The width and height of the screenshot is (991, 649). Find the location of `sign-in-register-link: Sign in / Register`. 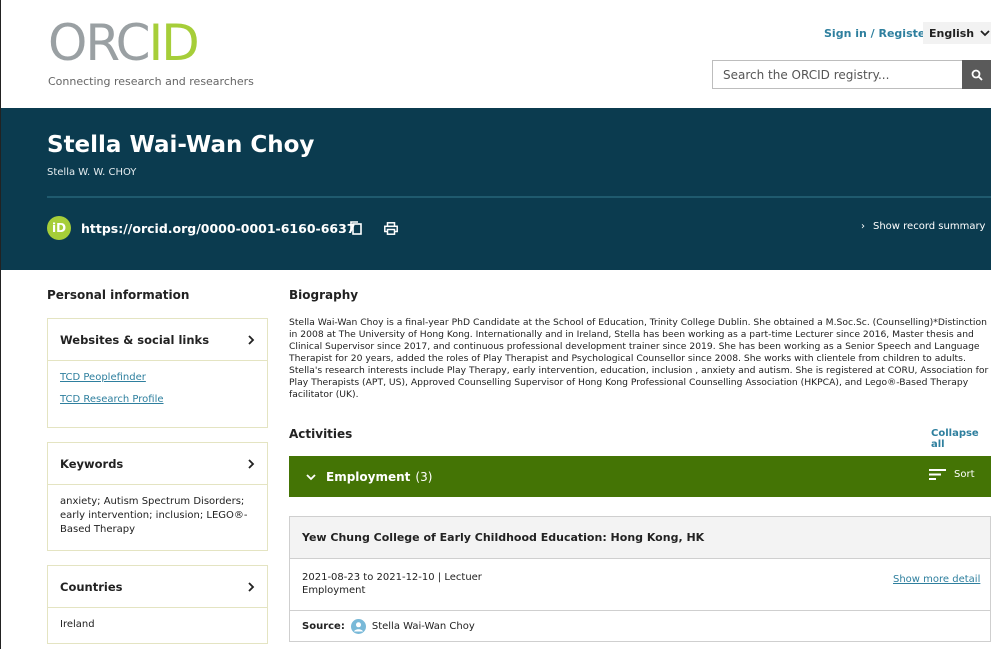

sign-in-register-link: Sign in / Register is located at coordinates (877, 33).